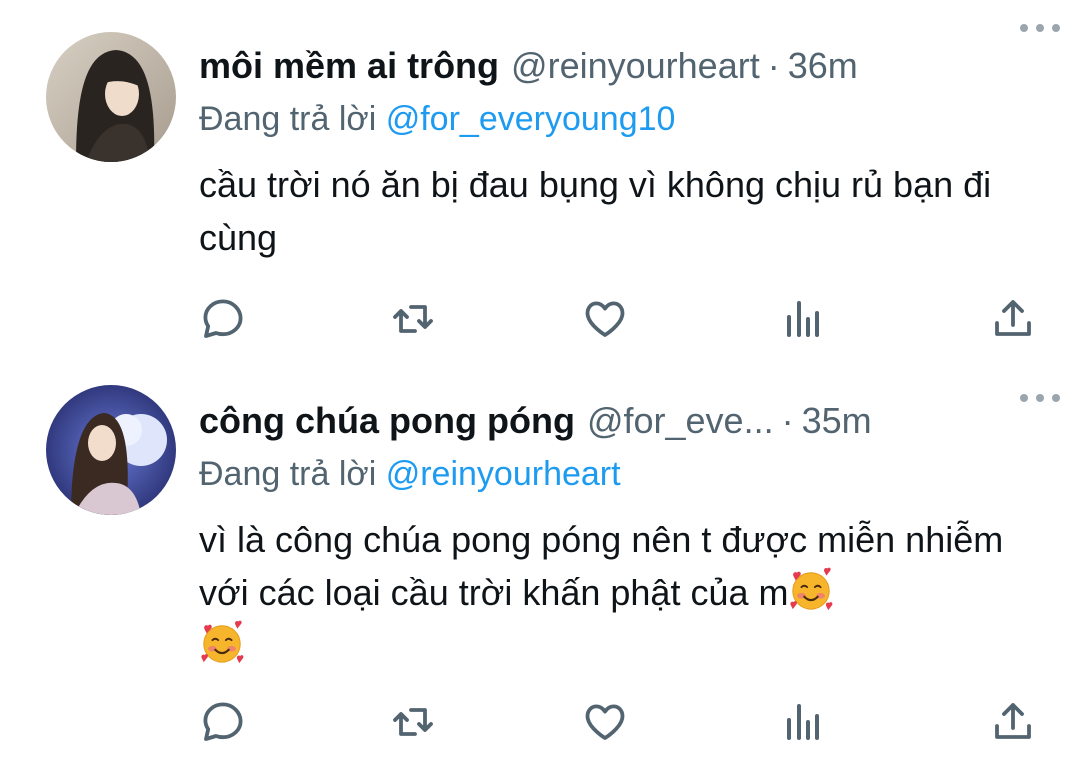  Describe the element at coordinates (503, 474) in the screenshot. I see `mention-link: @reinyourheart` at that location.